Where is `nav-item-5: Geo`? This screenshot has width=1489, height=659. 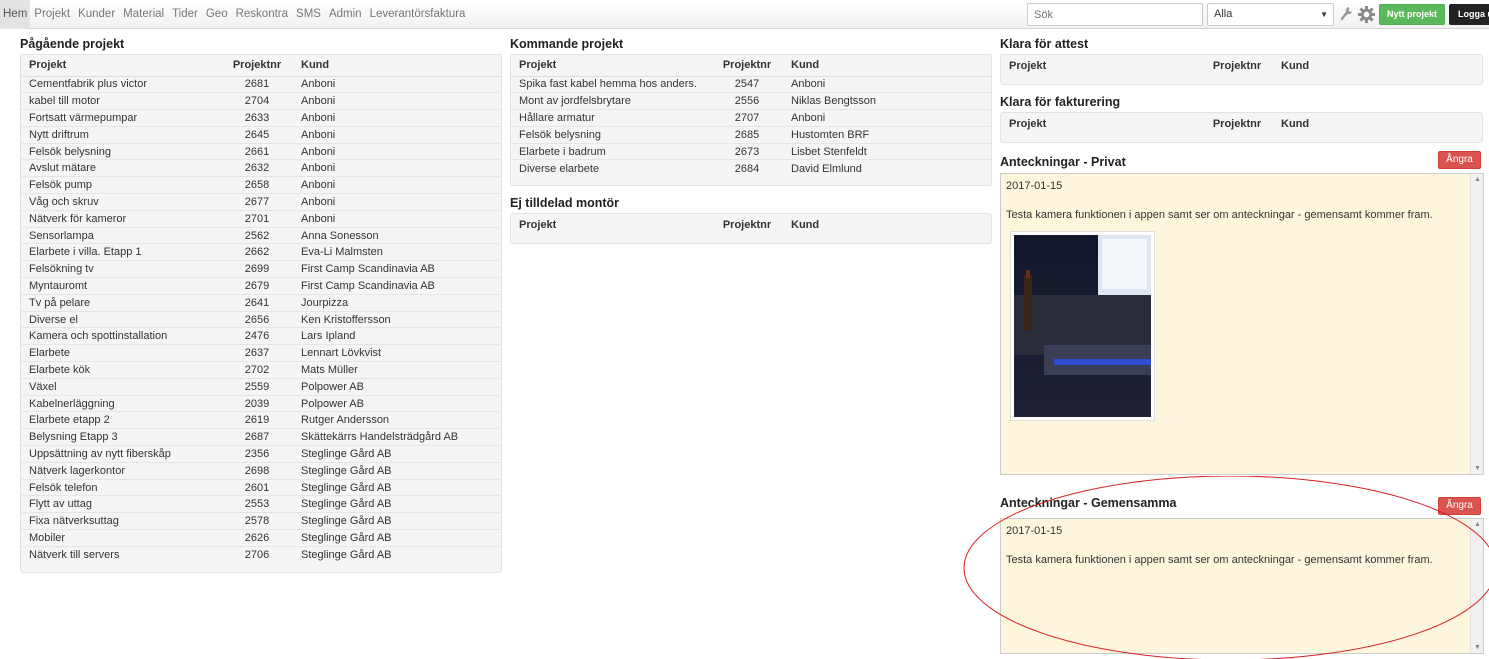
nav-item-5: Geo is located at coordinates (217, 14).